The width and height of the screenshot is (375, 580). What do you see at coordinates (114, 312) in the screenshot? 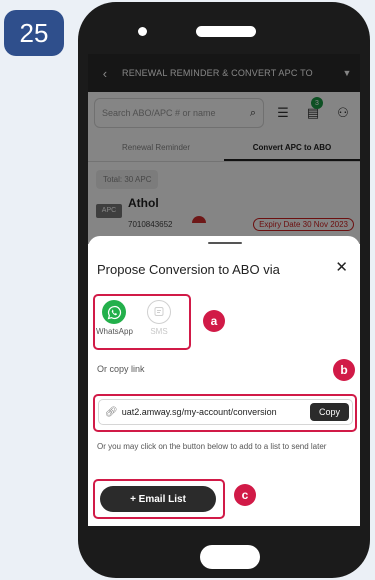
I see `whatsapp-icon` at bounding box center [114, 312].